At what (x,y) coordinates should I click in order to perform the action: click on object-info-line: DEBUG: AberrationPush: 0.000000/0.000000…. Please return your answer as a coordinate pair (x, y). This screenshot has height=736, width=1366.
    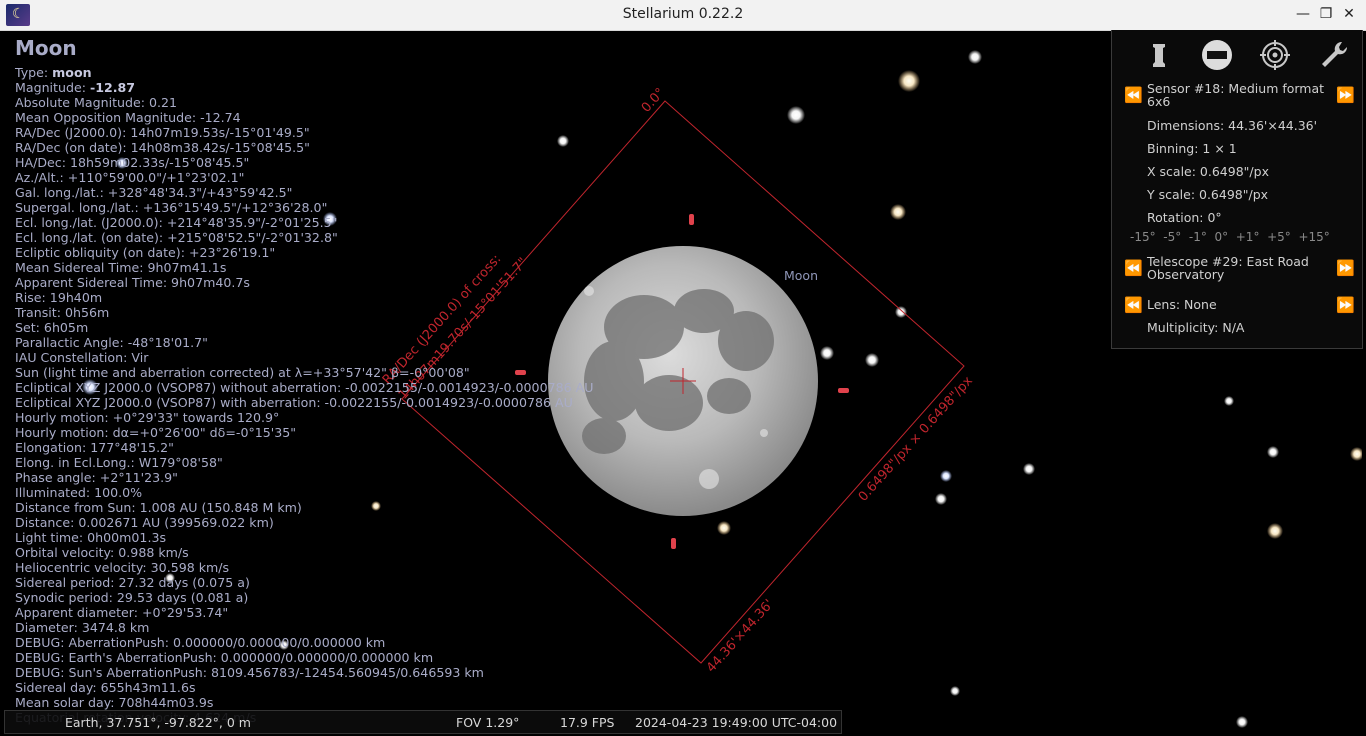
    Looking at the image, I should click on (200, 642).